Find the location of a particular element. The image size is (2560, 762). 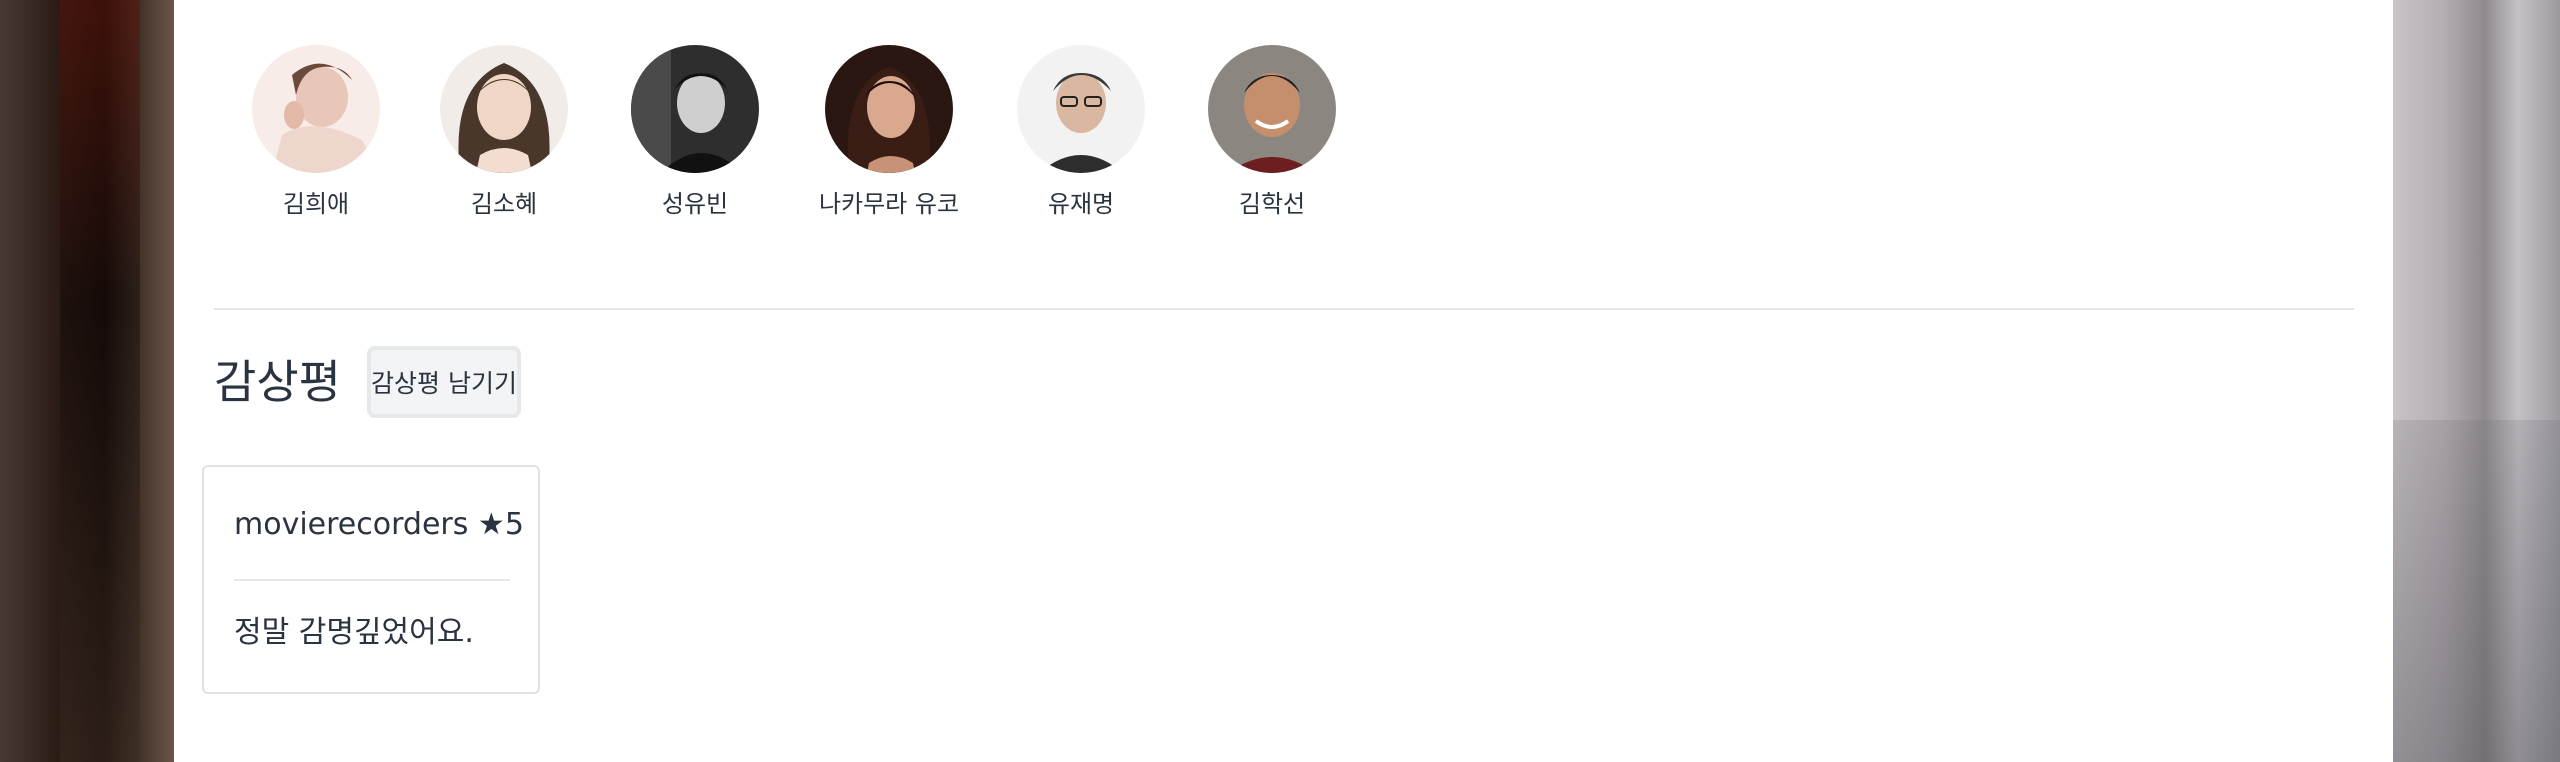

cast-item: 김소혜 is located at coordinates (504, 132).